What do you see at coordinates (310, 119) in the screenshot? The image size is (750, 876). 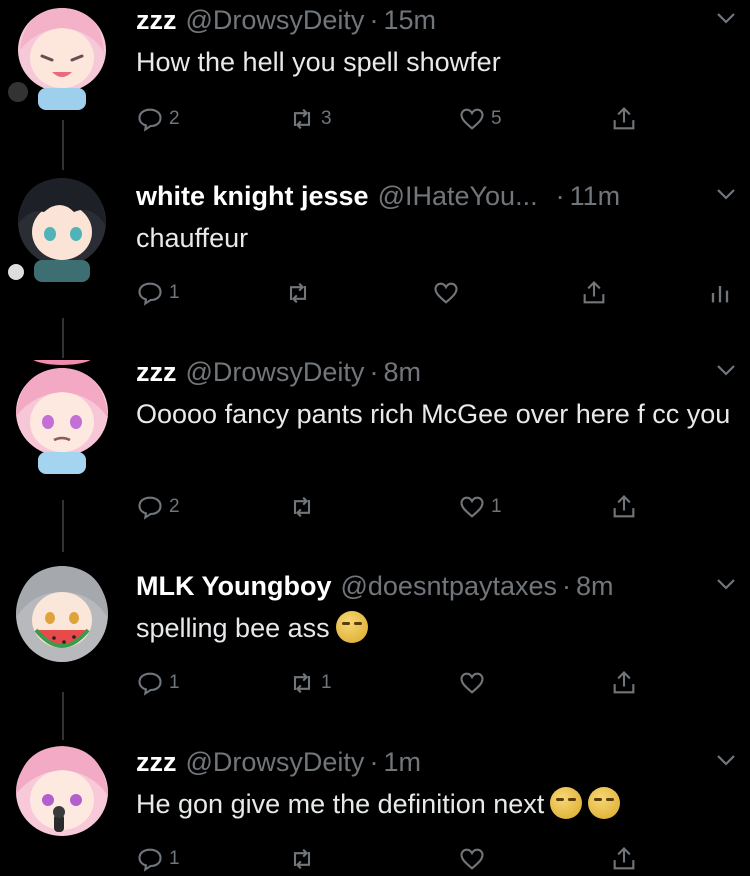 I see `retweet-button: 3` at bounding box center [310, 119].